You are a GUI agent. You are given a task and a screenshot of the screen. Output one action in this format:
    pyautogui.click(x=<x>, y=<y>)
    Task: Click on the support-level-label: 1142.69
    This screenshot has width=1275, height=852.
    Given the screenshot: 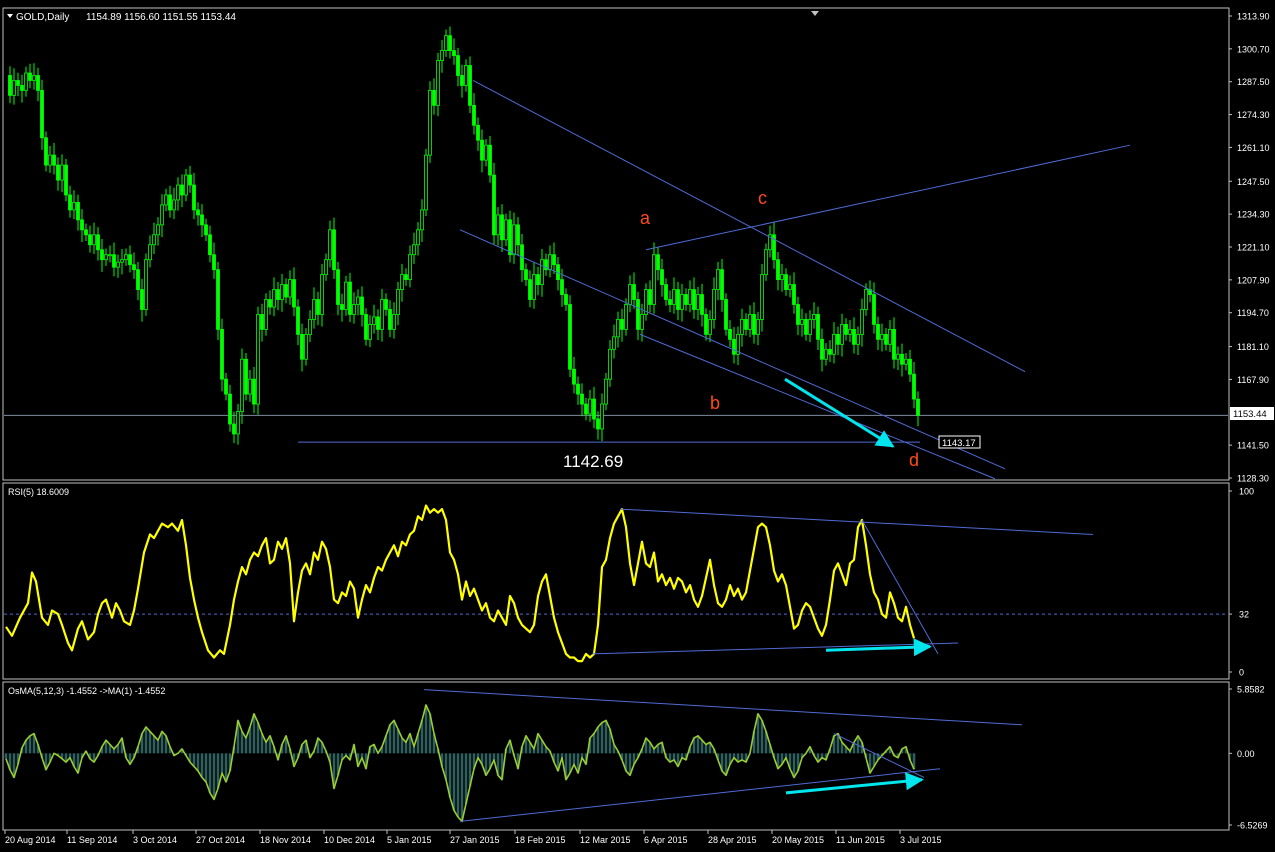 What is the action you would take?
    pyautogui.click(x=593, y=461)
    